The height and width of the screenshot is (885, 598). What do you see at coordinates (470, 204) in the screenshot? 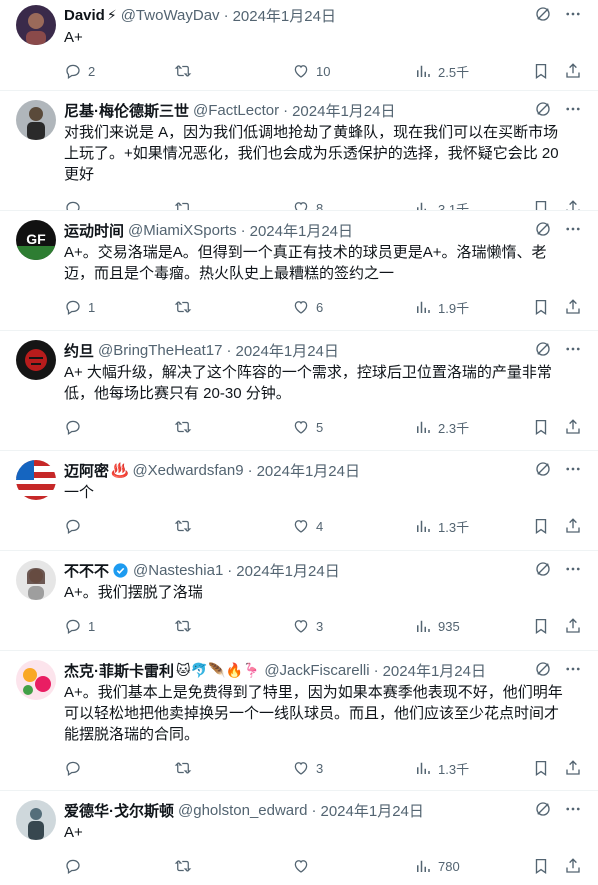
I see `views-button: 3.1千` at bounding box center [470, 204].